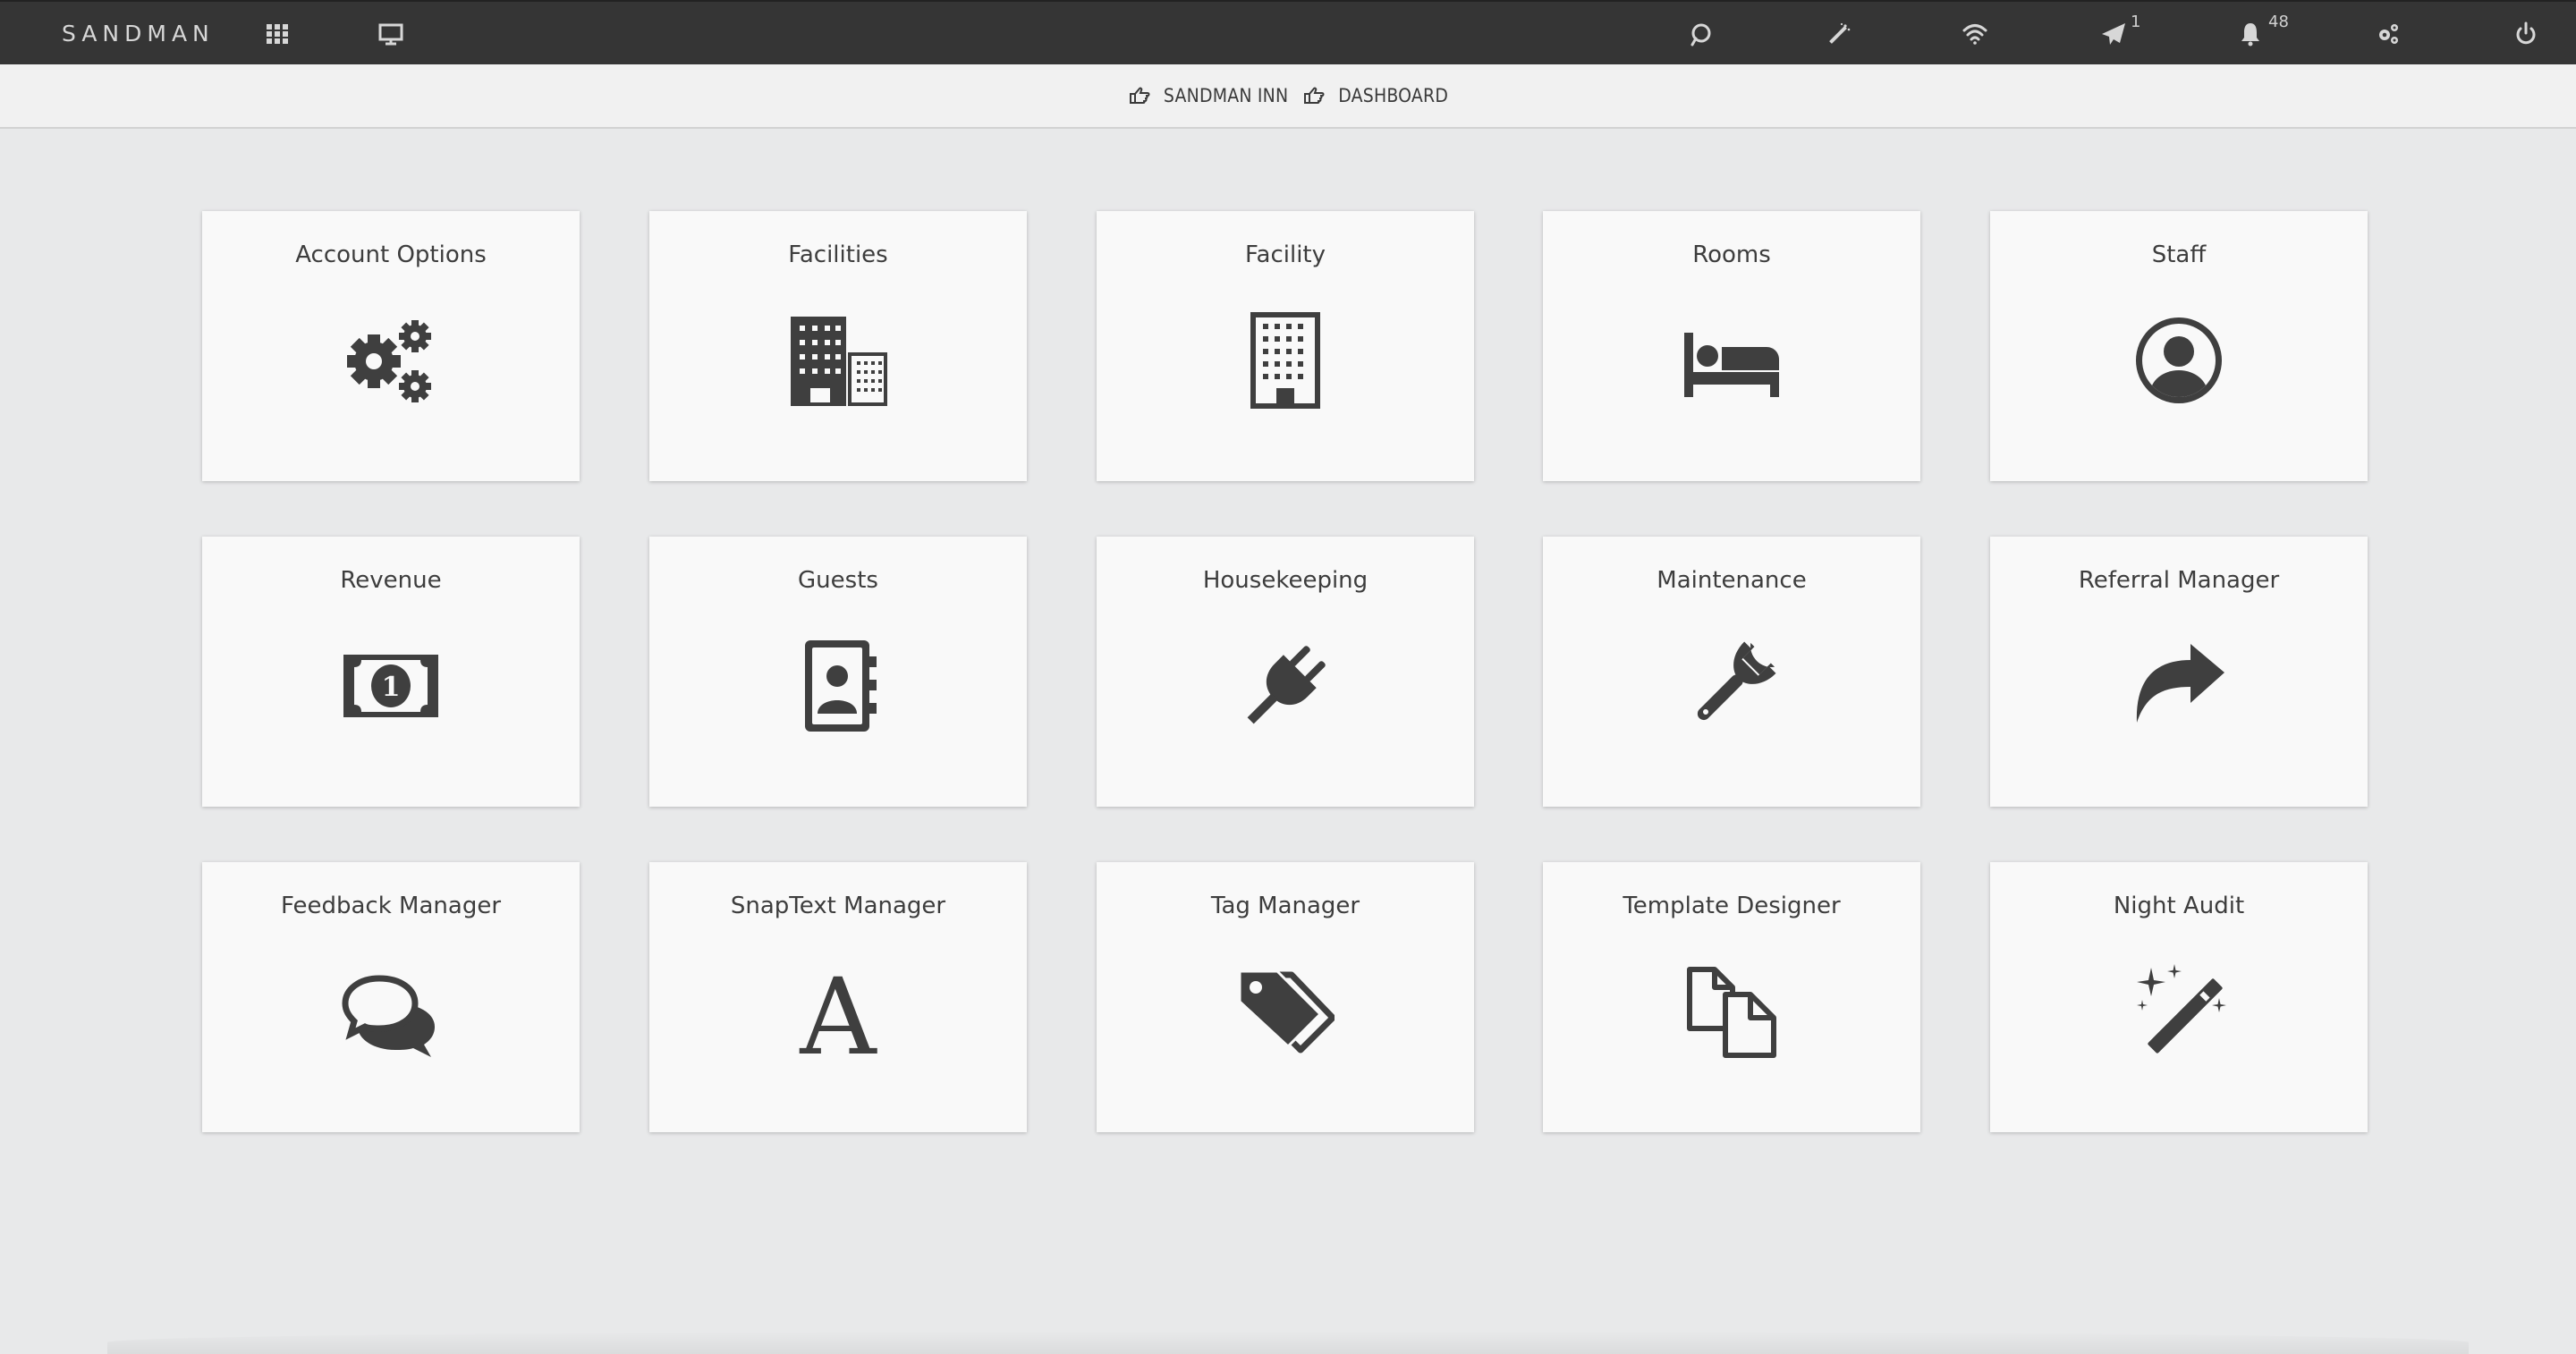 The width and height of the screenshot is (2576, 1354). What do you see at coordinates (1285, 580) in the screenshot?
I see `tile-title: Housekeeping` at bounding box center [1285, 580].